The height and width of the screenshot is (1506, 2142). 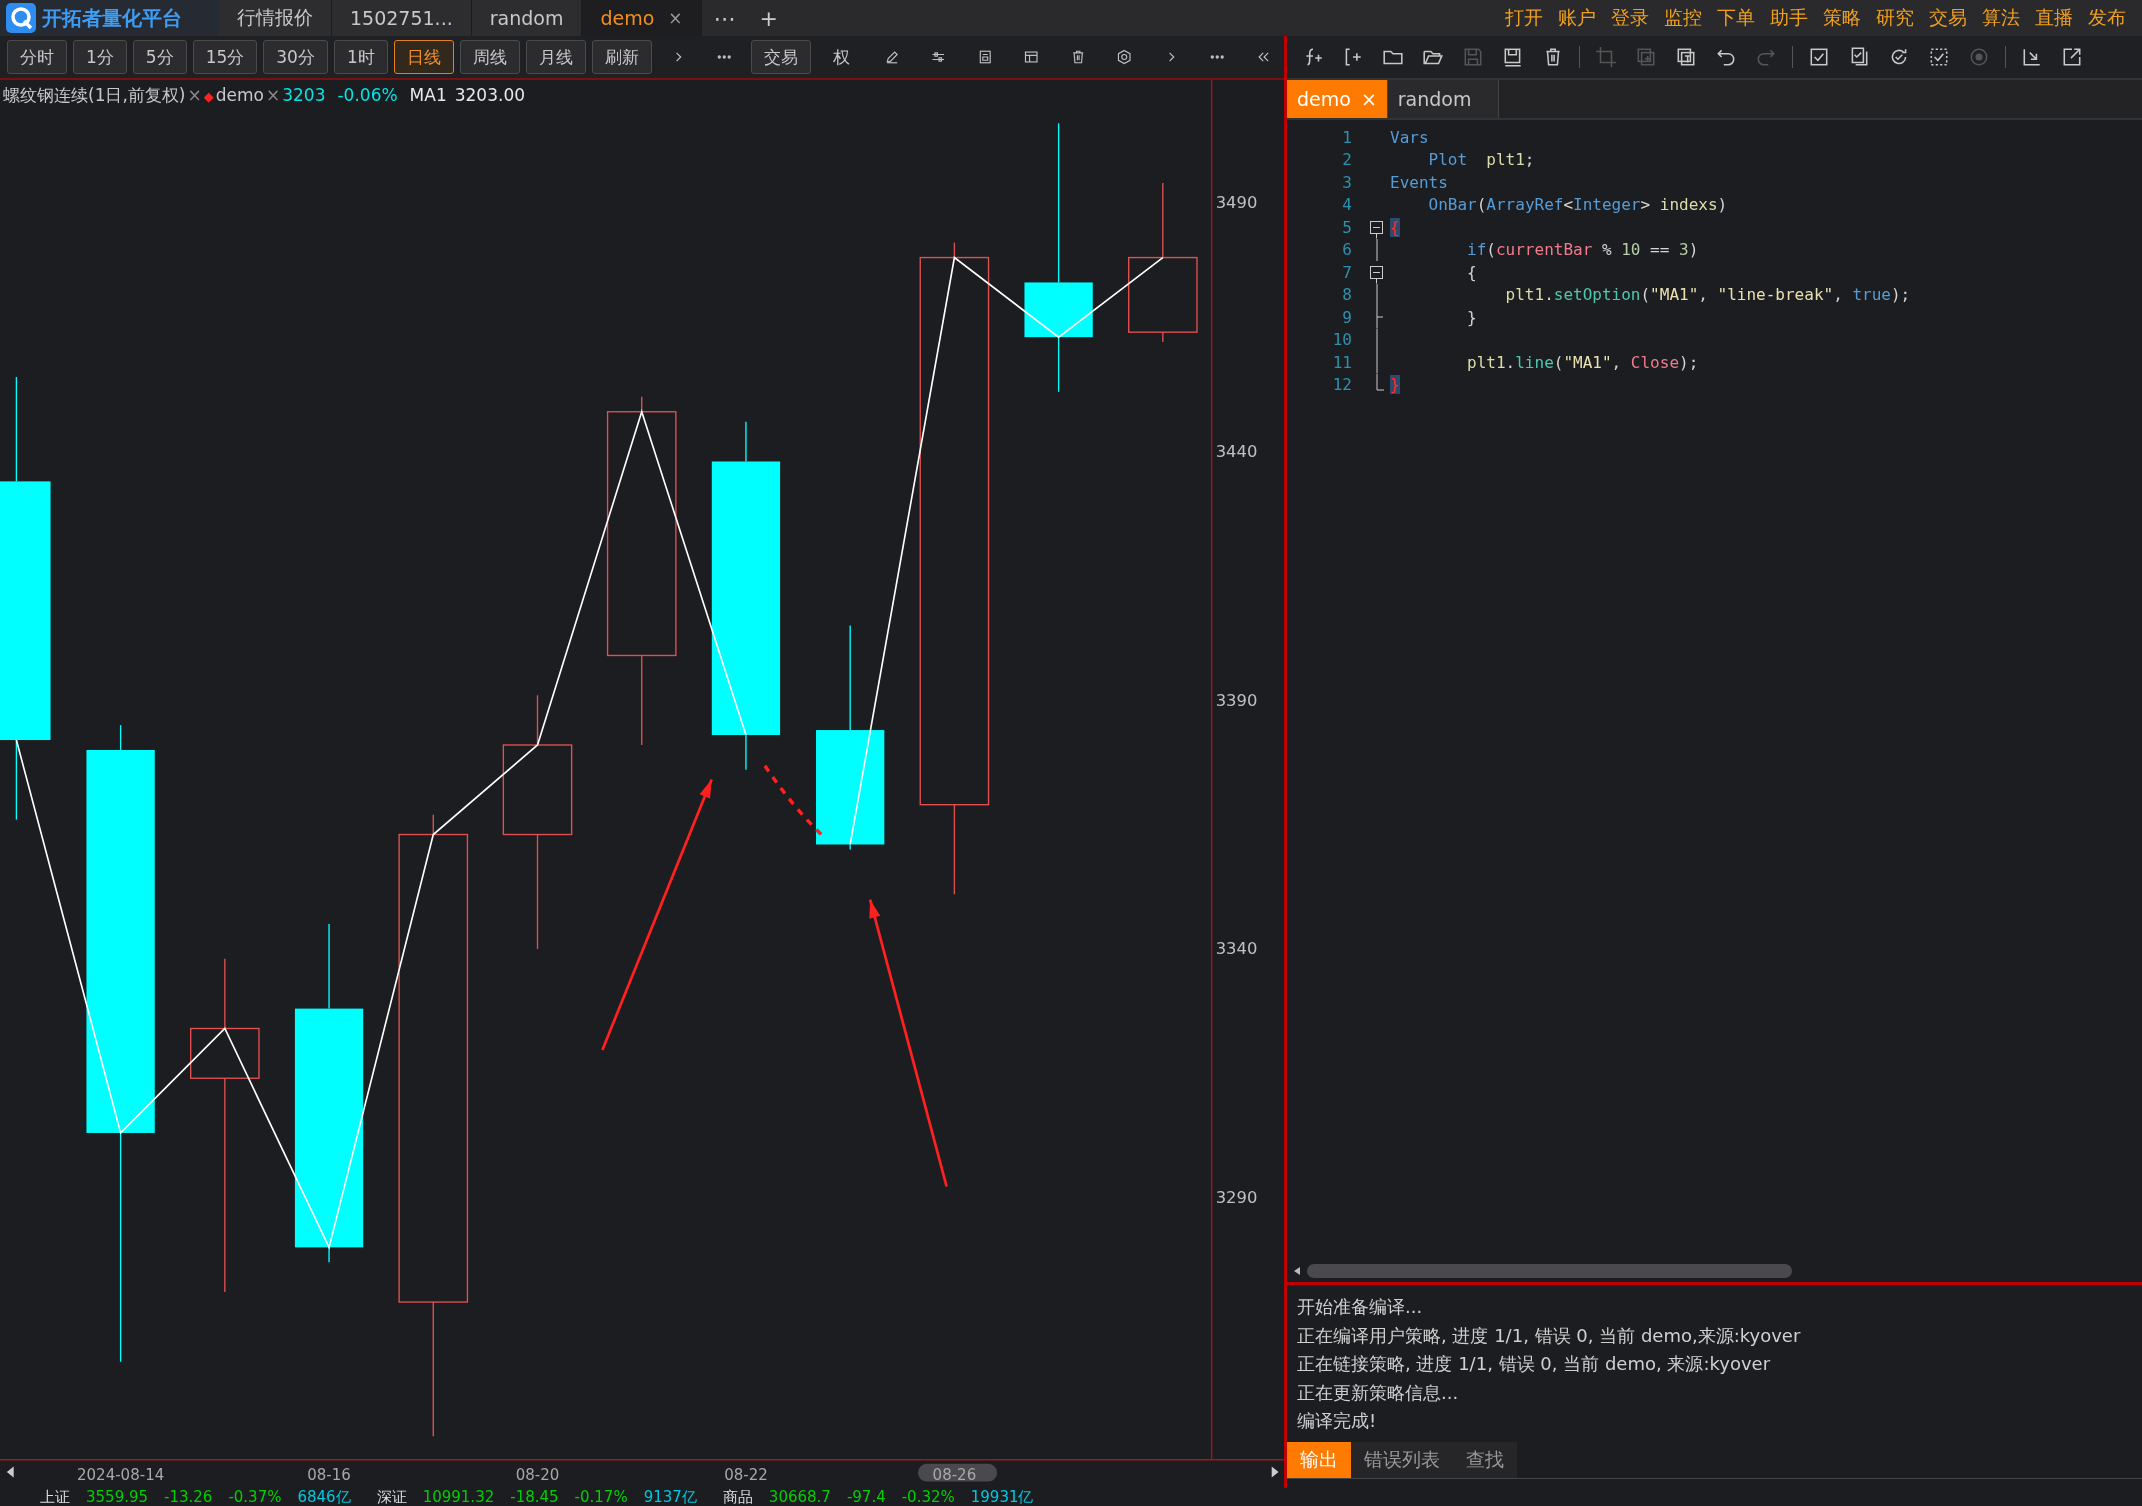 What do you see at coordinates (769, 18) in the screenshot?
I see `add-tab-button: +` at bounding box center [769, 18].